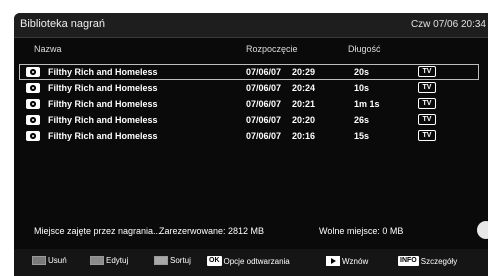 The height and width of the screenshot is (276, 488). I want to click on recording-time: 20:20, so click(304, 120).